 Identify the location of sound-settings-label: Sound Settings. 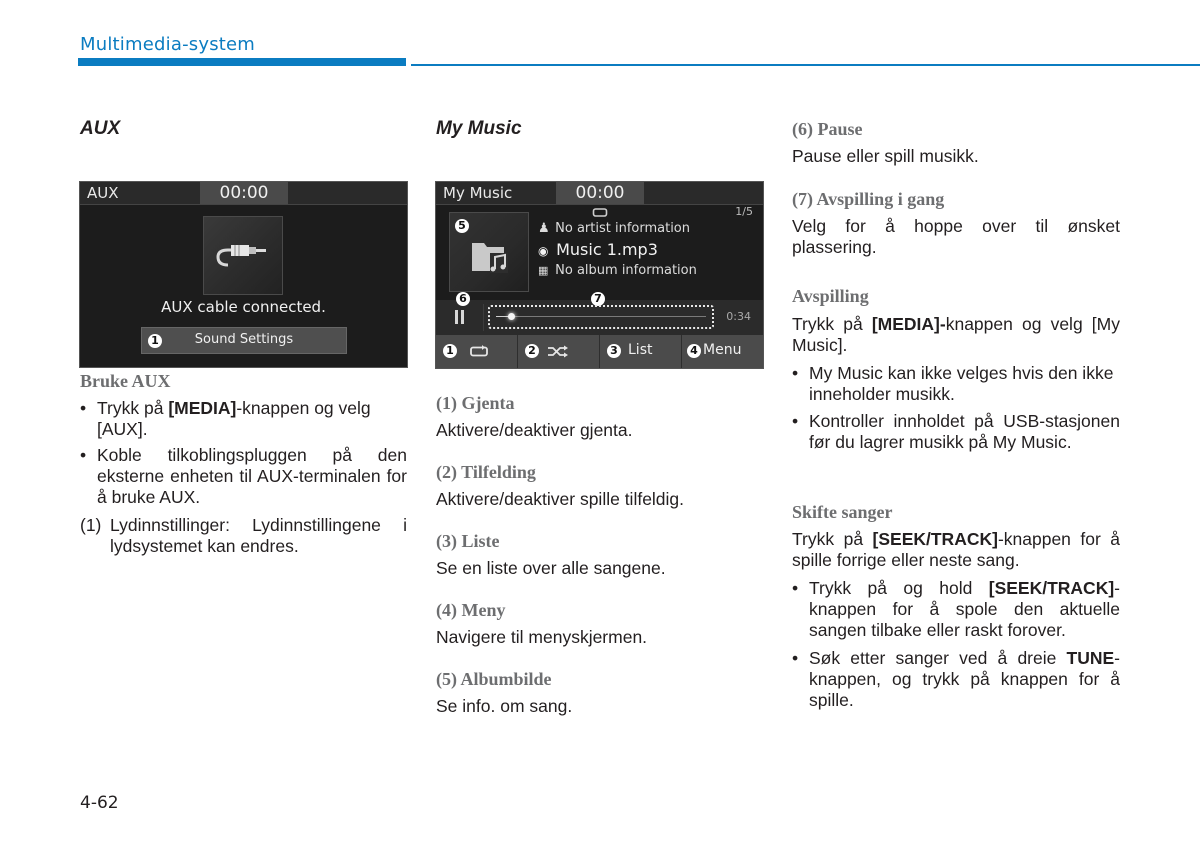
(244, 339).